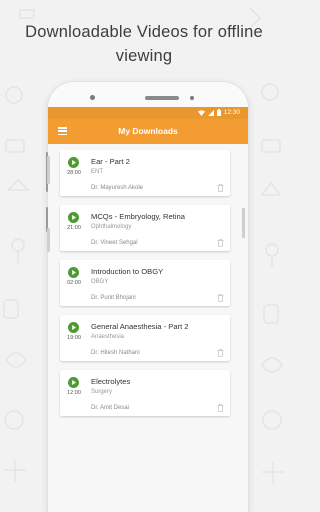 The image size is (320, 512). What do you see at coordinates (102, 392) in the screenshot?
I see `video-subject: Surgery` at bounding box center [102, 392].